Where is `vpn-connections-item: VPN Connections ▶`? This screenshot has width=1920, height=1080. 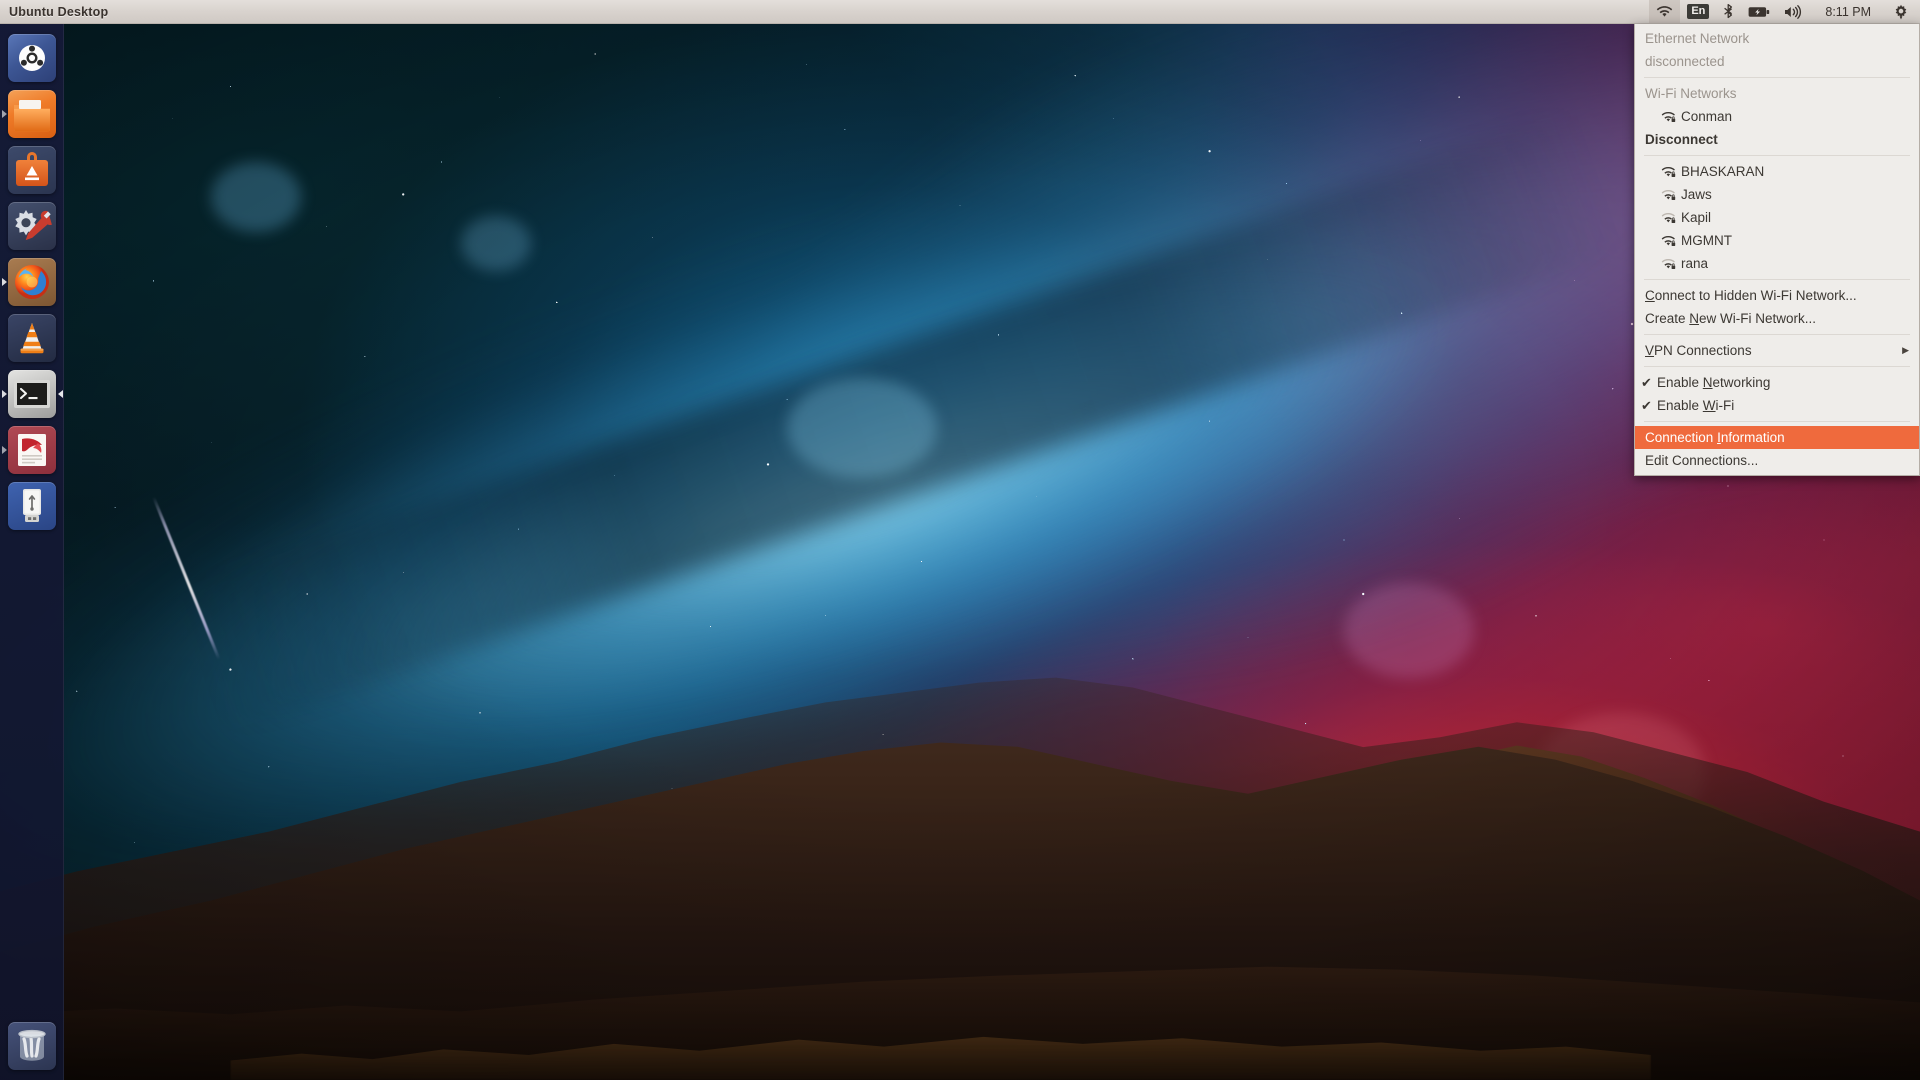 vpn-connections-item: VPN Connections ▶ is located at coordinates (1777, 350).